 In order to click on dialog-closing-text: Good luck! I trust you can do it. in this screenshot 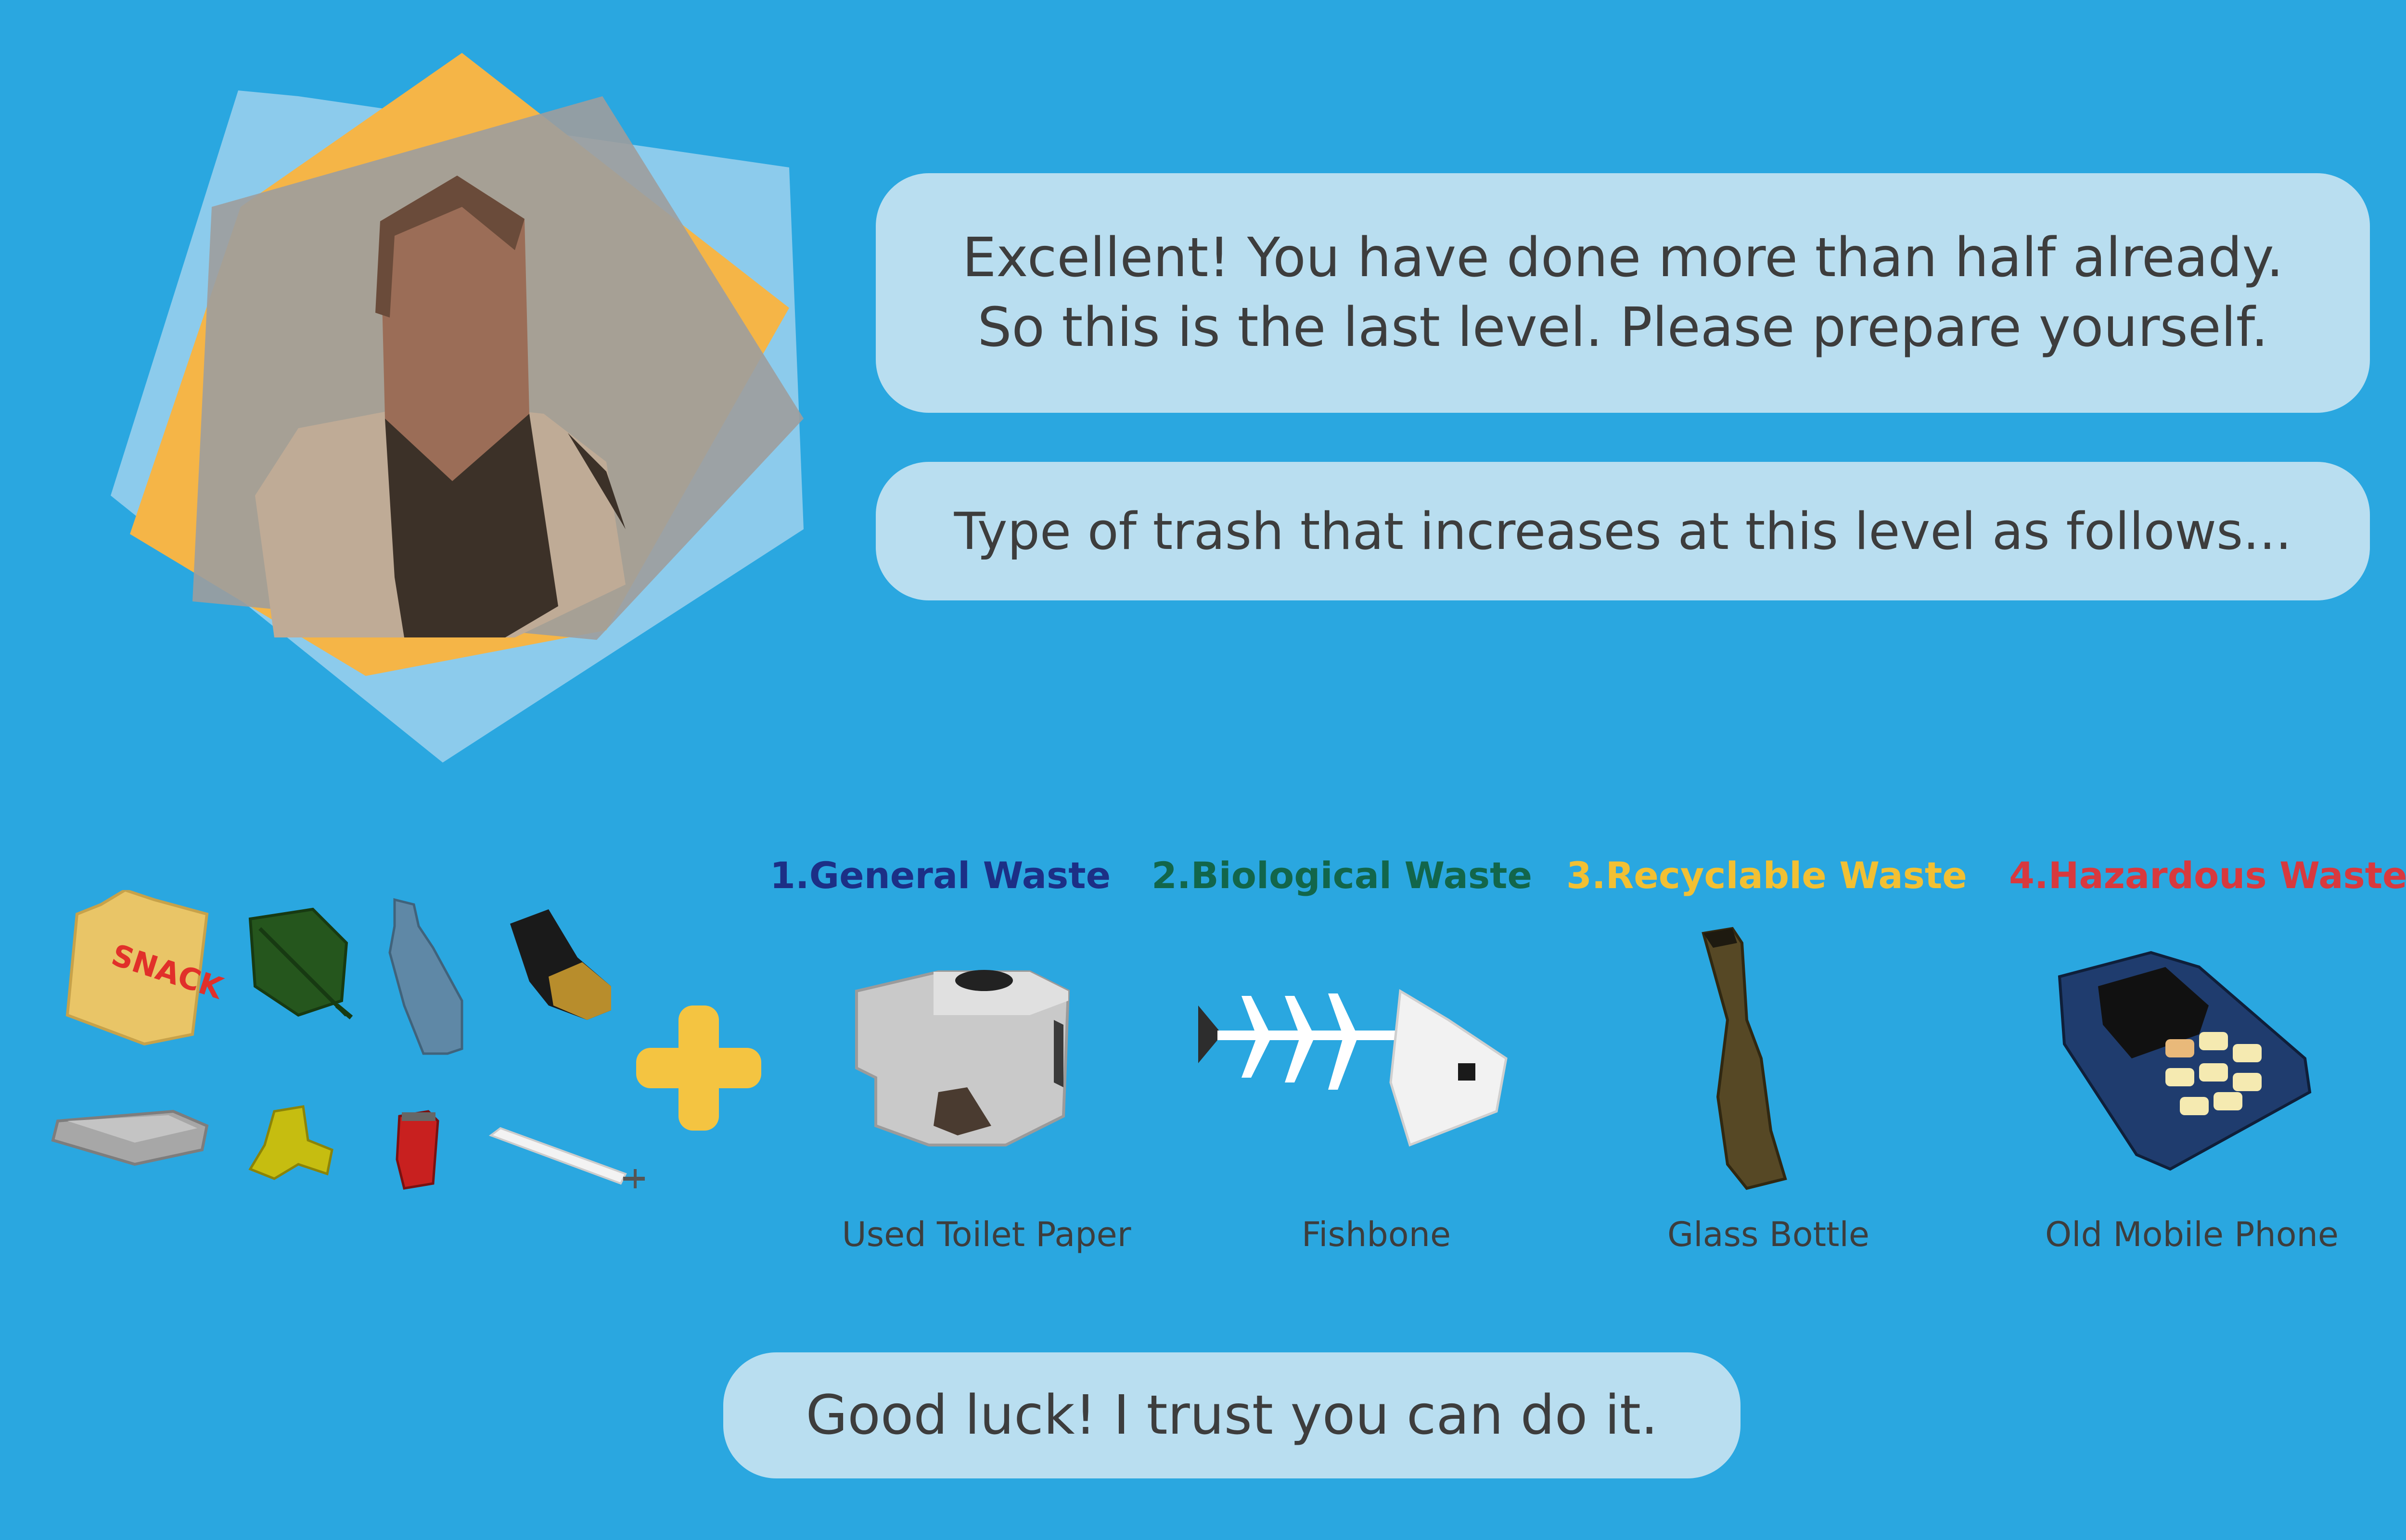, I will do `click(1232, 1415)`.